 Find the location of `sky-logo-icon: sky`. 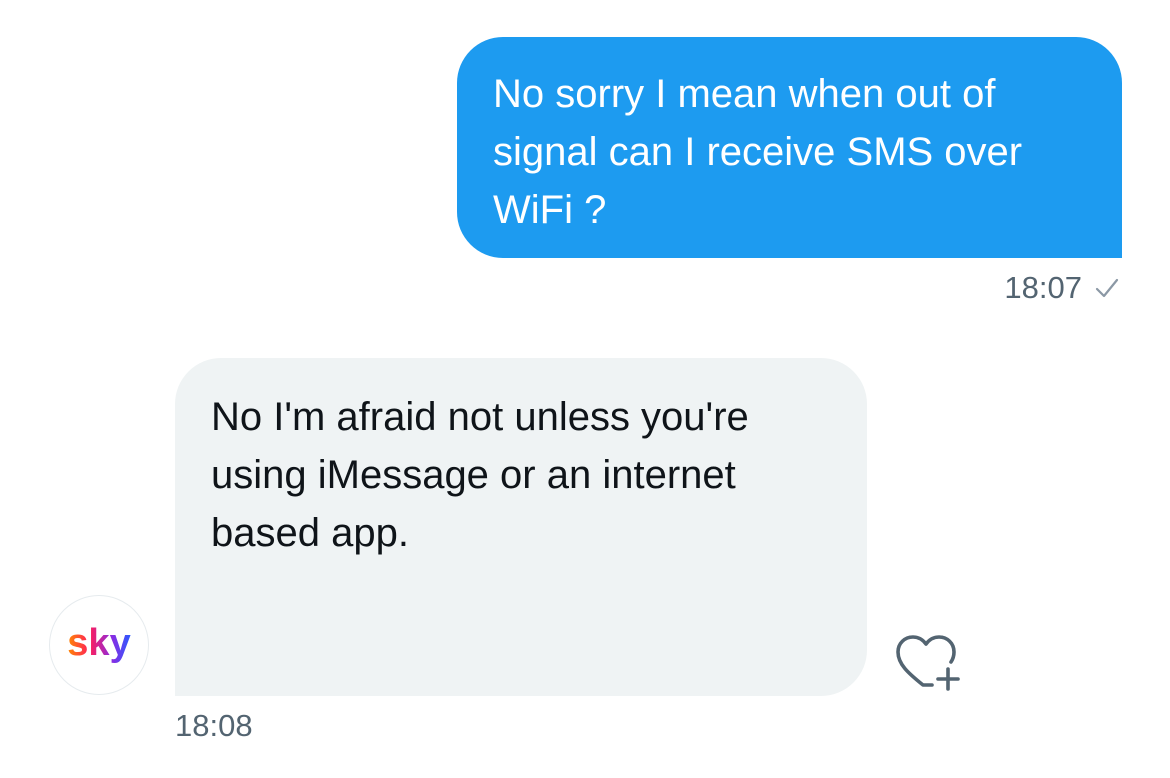

sky-logo-icon: sky is located at coordinates (98, 643).